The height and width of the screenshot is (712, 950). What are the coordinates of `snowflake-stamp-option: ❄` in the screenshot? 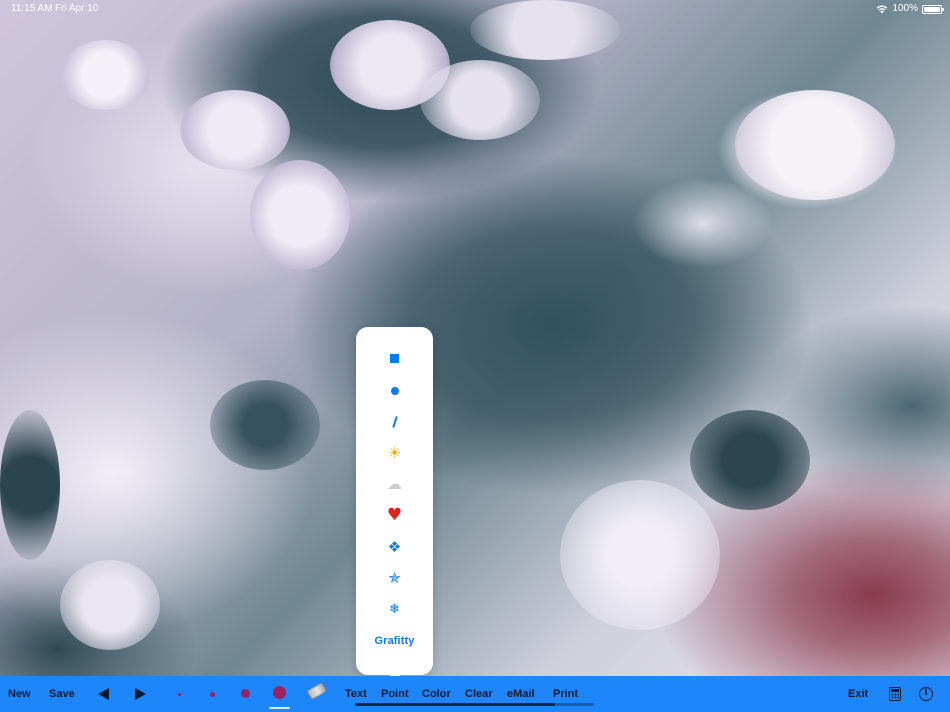 It's located at (394, 609).